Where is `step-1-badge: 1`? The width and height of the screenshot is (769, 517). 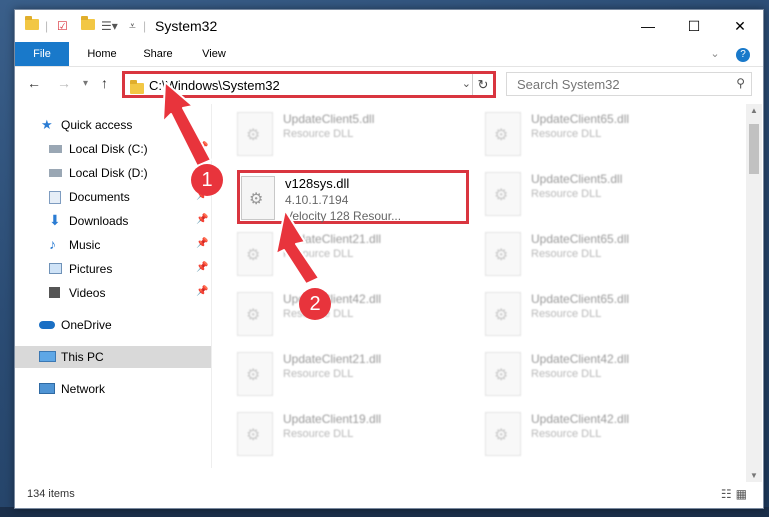 step-1-badge: 1 is located at coordinates (207, 180).